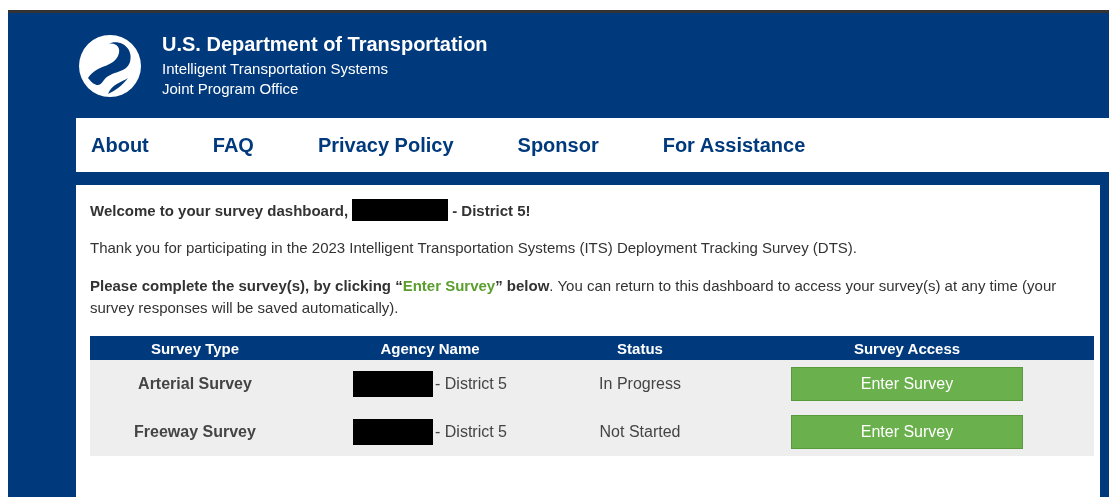 This screenshot has height=497, width=1109. I want to click on column-header: Survey Access, so click(907, 348).